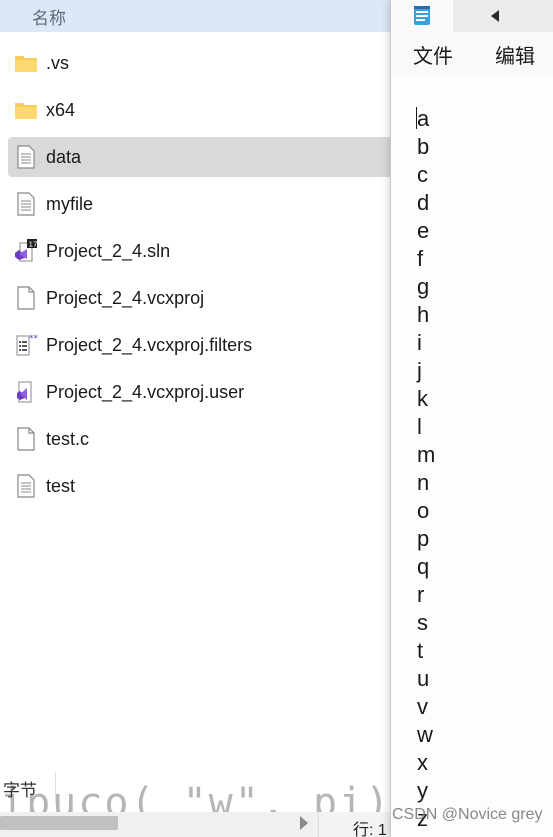  Describe the element at coordinates (108, 250) in the screenshot. I see `file-name: Project_2_4.sln` at that location.